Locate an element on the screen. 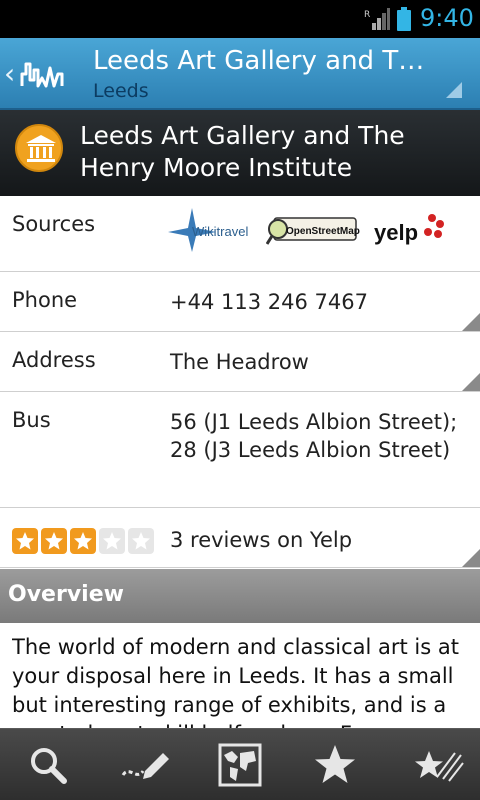 This screenshot has height=800, width=480. dropdown-indicator-icon is located at coordinates (454, 90).